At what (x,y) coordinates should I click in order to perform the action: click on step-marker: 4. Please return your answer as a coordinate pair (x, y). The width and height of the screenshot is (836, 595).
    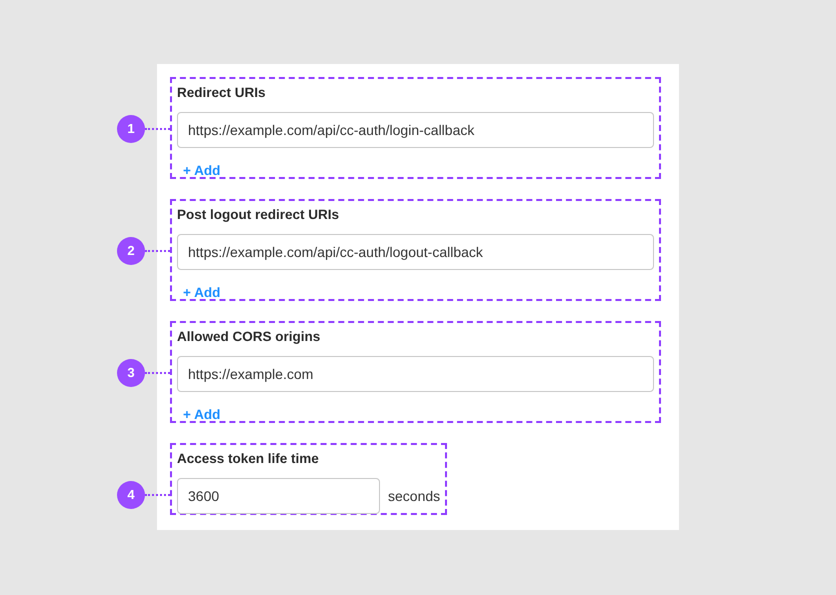
    Looking at the image, I should click on (131, 495).